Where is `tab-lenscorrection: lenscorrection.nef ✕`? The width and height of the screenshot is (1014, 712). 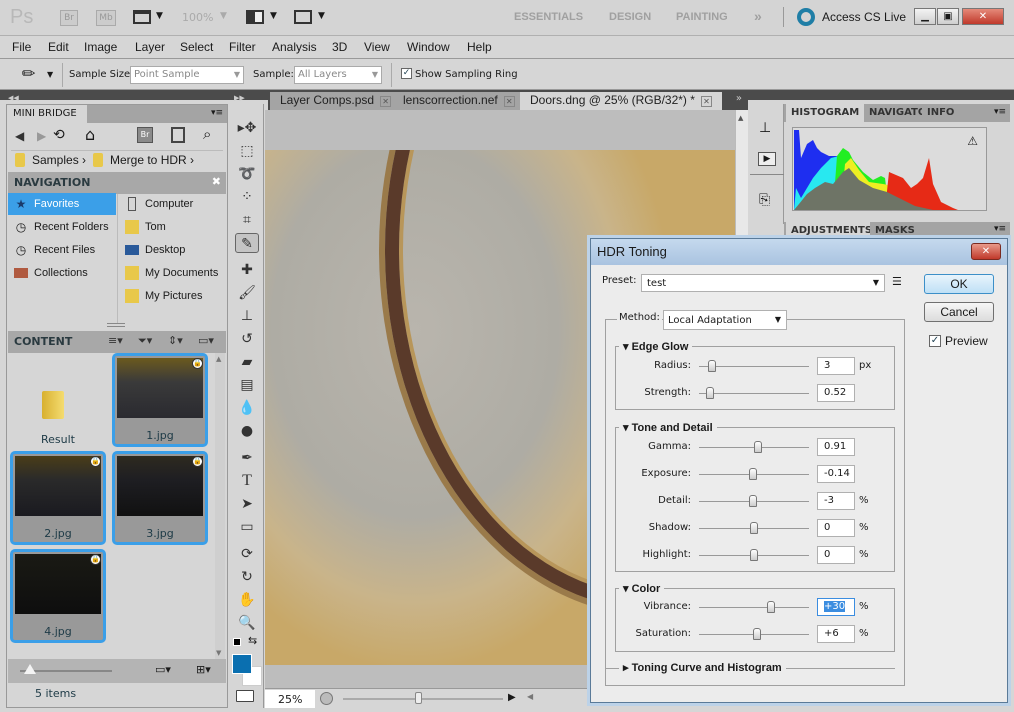
tab-lenscorrection: lenscorrection.nef ✕ is located at coordinates (459, 101).